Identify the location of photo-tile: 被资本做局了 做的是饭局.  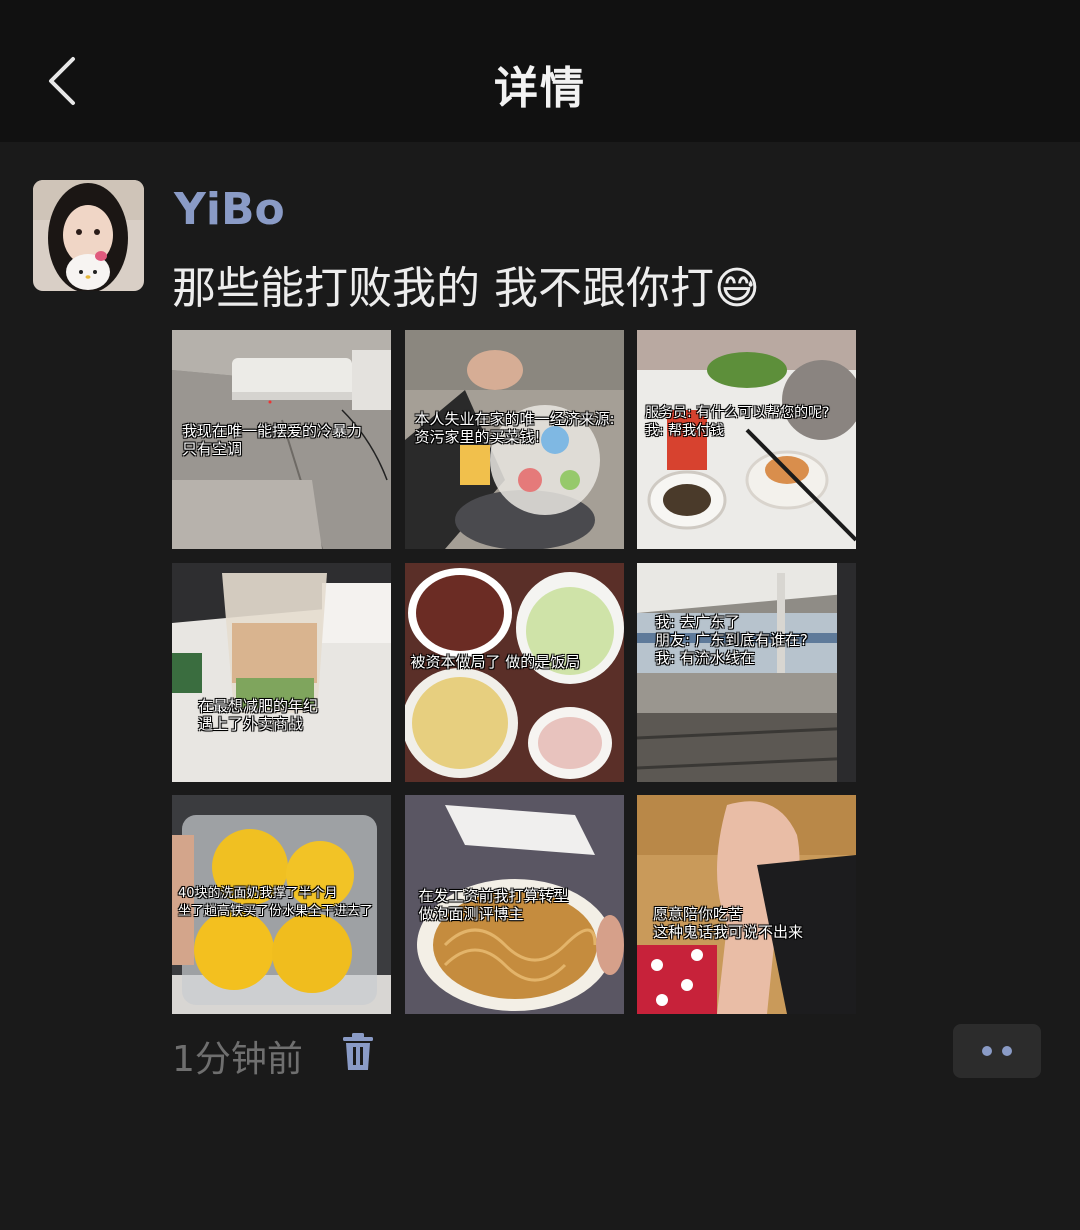
(514, 672).